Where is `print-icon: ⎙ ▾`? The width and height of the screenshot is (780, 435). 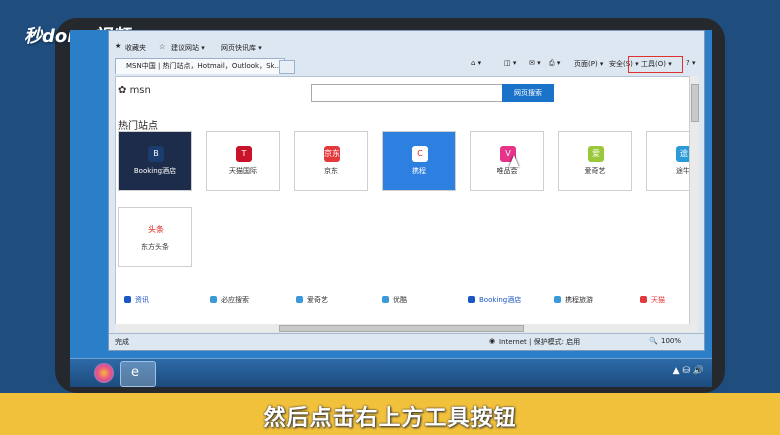
print-icon: ⎙ ▾ is located at coordinates (554, 63).